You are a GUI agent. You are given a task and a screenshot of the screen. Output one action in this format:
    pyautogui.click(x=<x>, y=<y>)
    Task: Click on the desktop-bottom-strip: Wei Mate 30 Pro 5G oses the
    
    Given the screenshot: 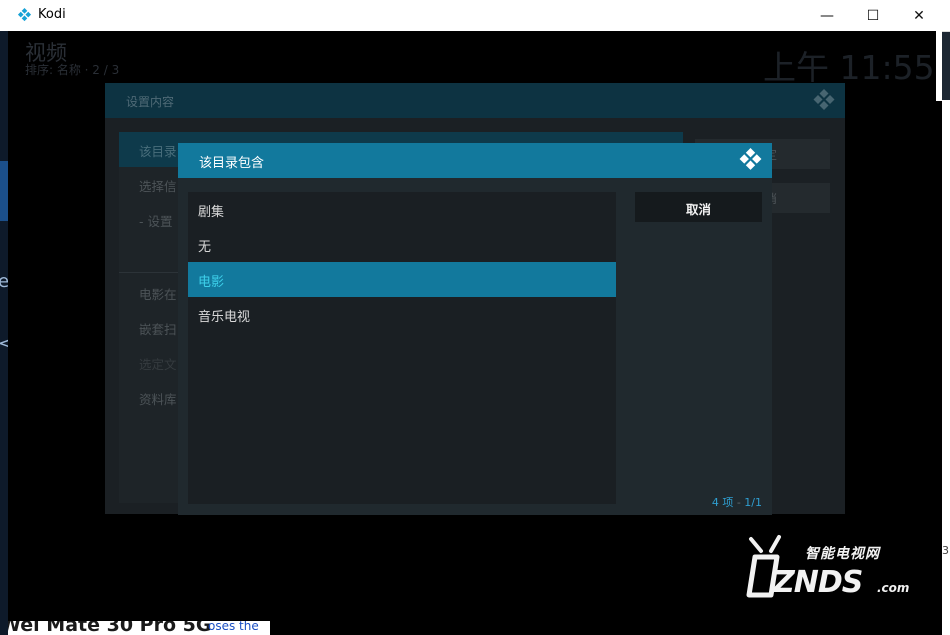 What is the action you would take?
    pyautogui.click(x=139, y=628)
    